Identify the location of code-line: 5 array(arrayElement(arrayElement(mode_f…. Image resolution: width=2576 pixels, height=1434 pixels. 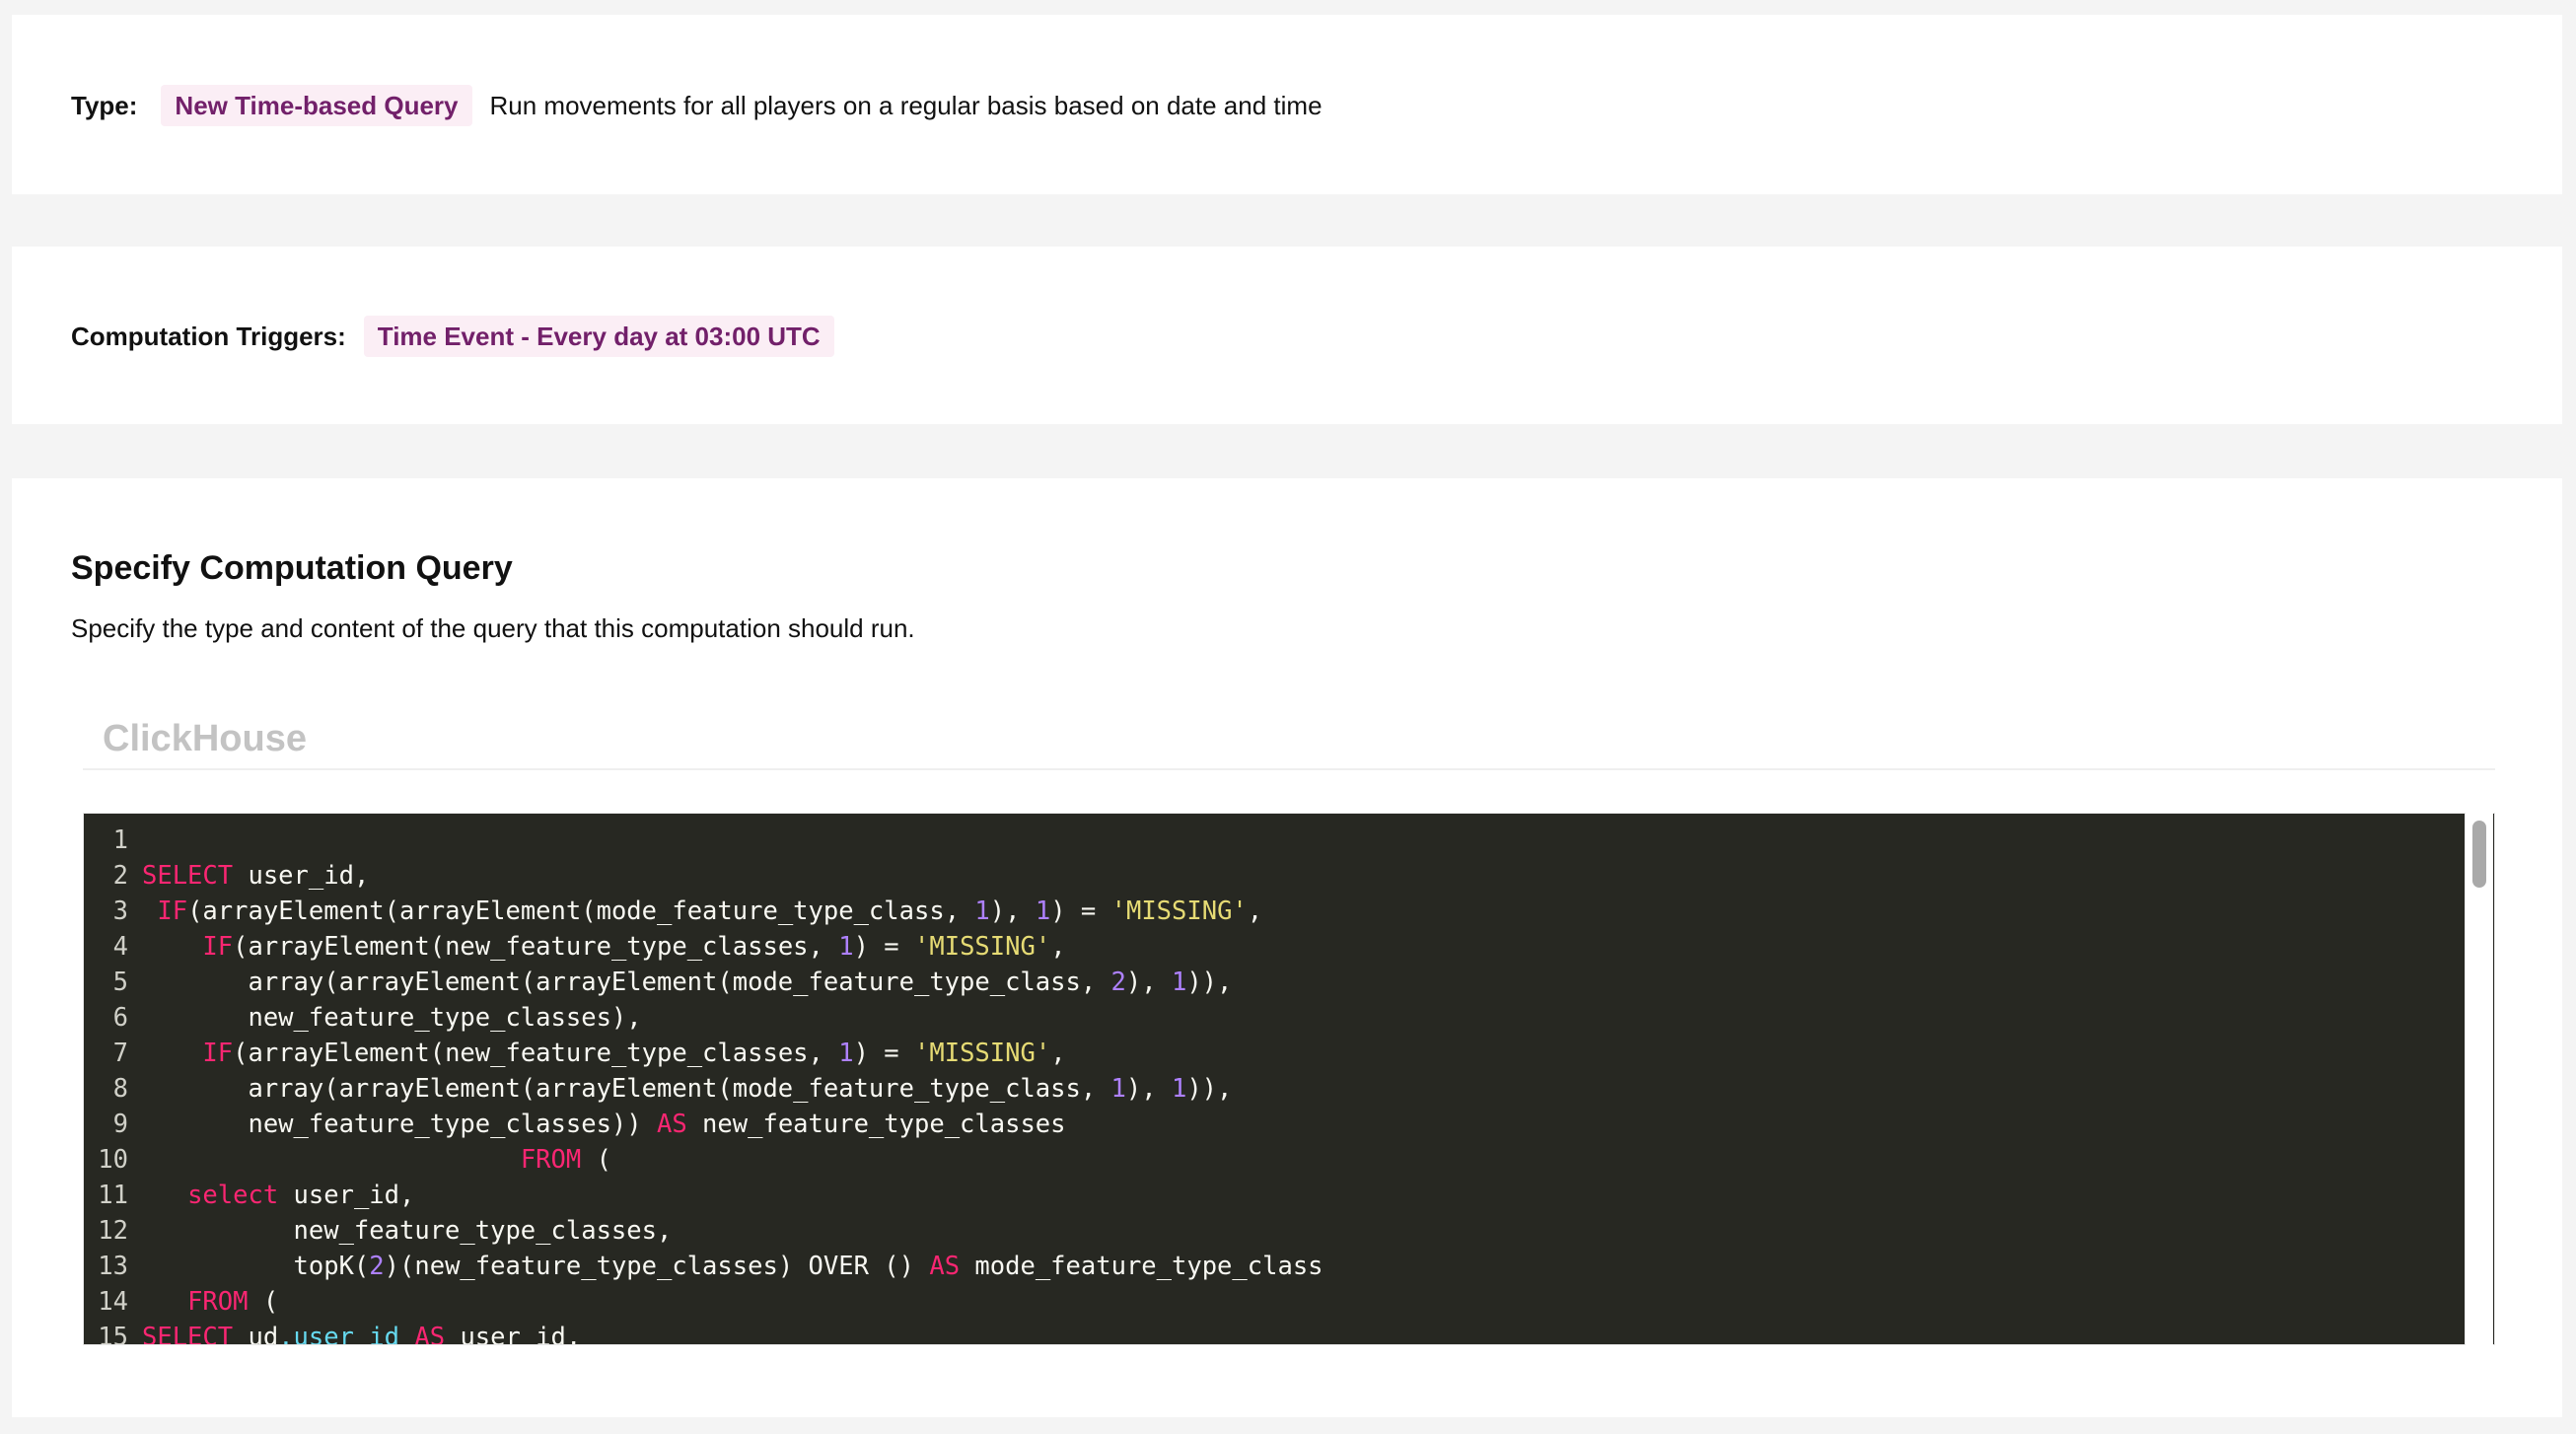
(703, 982).